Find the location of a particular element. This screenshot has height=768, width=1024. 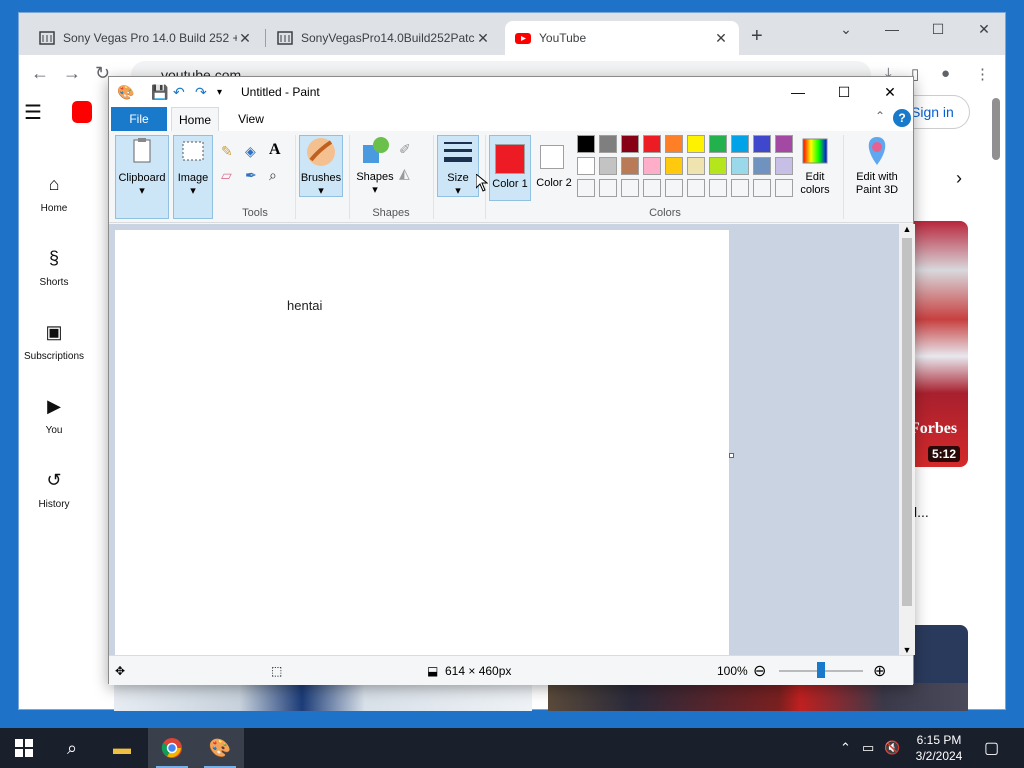

page-scrollbar is located at coordinates (996, 129).